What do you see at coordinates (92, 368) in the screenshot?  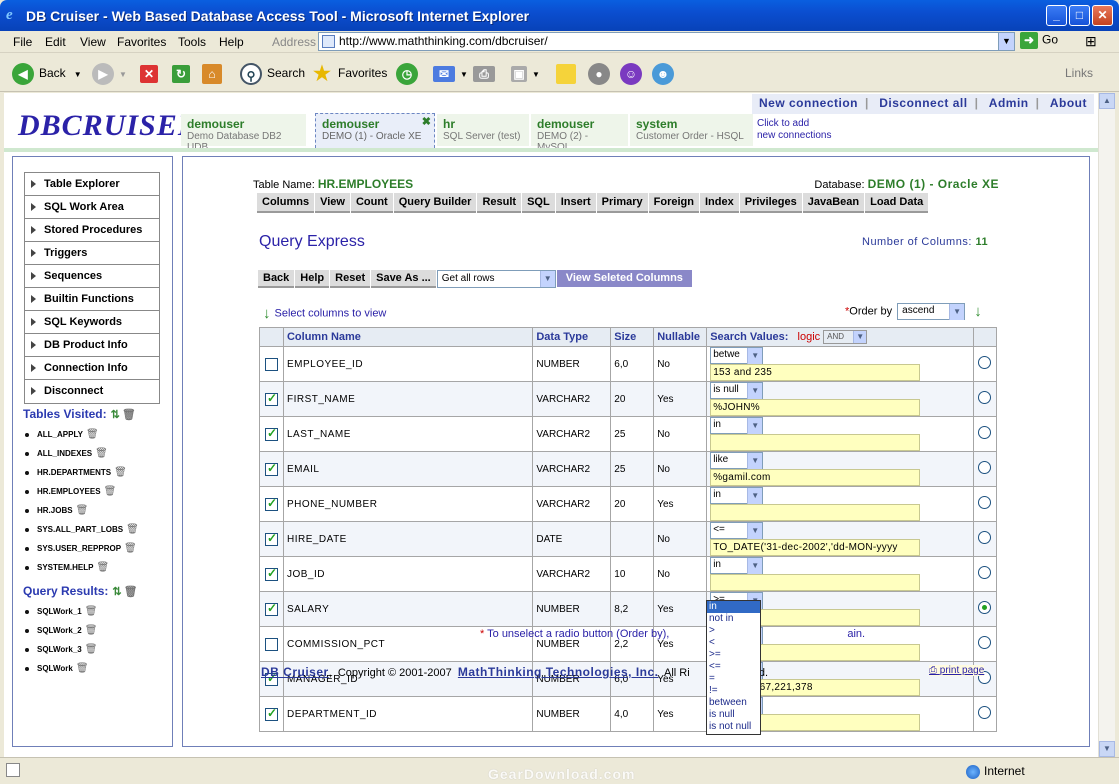 I see `sidebar-item-connection-info: Connection Info` at bounding box center [92, 368].